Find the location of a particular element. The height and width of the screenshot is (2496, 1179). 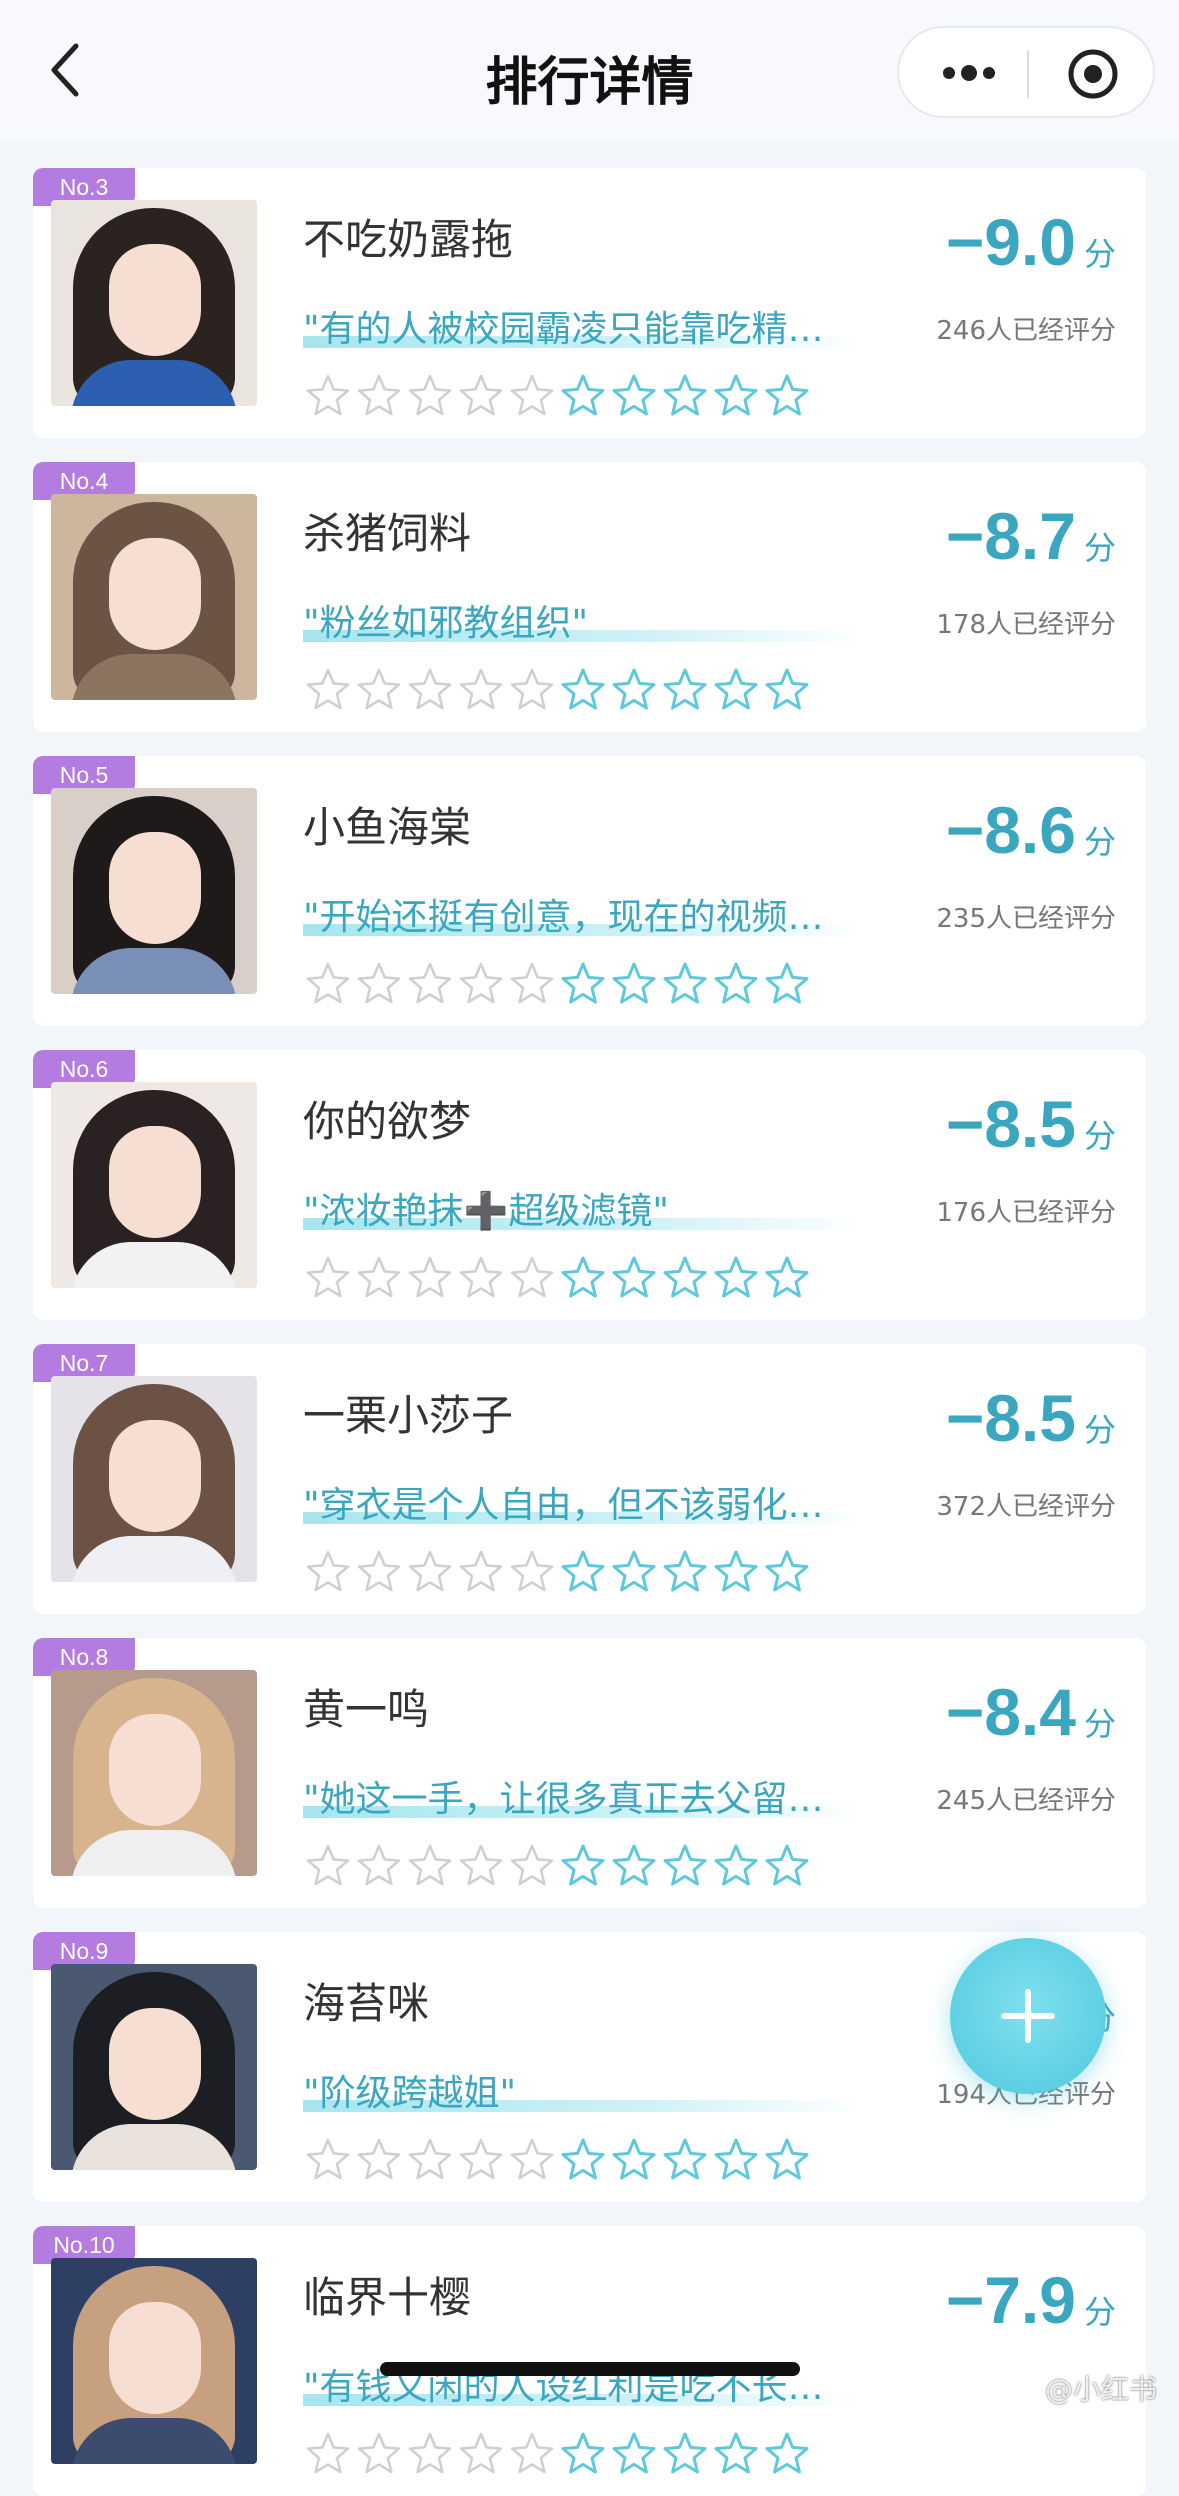

more-dots-icon is located at coordinates (969, 73).